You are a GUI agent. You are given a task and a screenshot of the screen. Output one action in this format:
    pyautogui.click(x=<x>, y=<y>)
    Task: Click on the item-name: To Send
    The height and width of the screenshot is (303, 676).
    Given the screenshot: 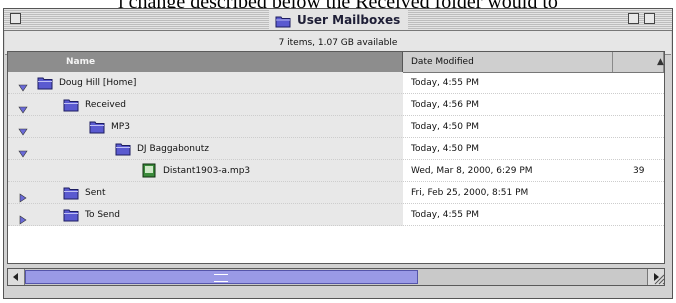 What is the action you would take?
    pyautogui.click(x=102, y=215)
    